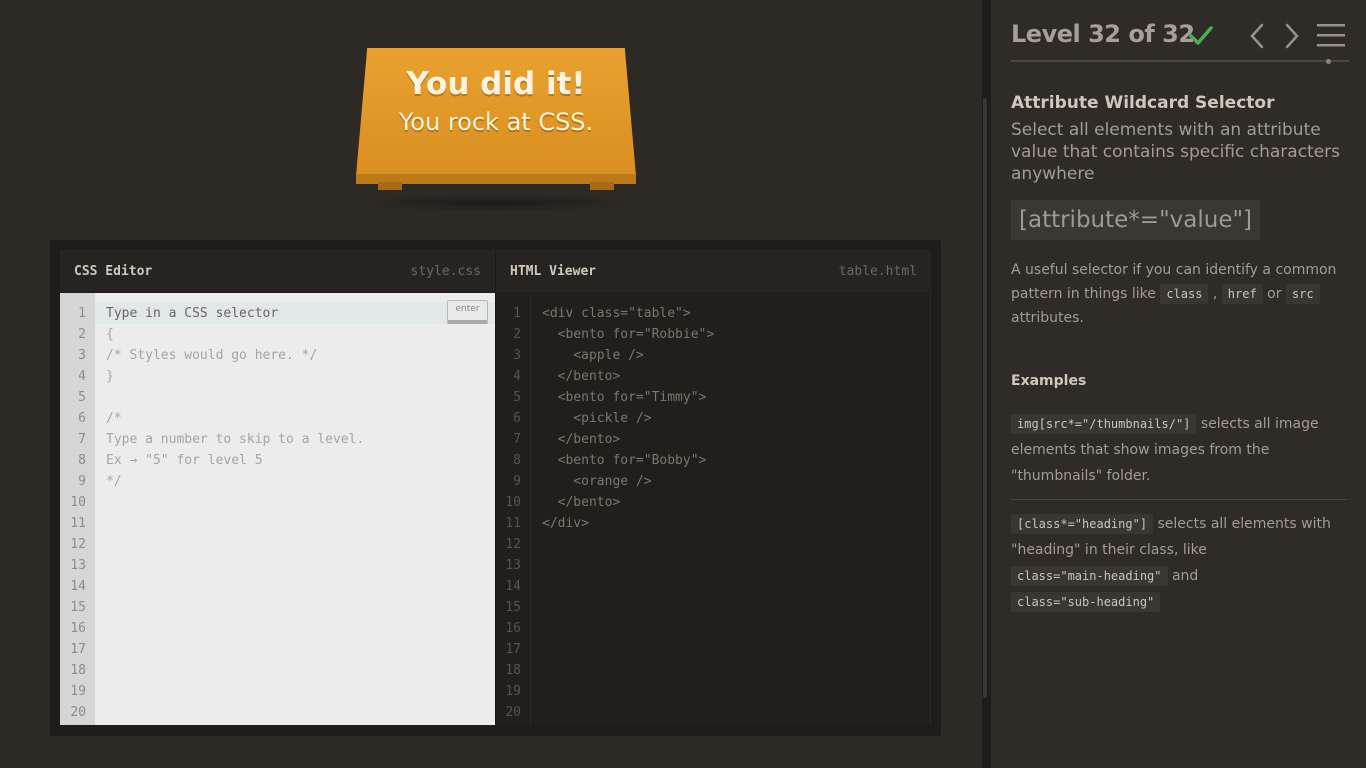 This screenshot has height=768, width=1366. I want to click on menu-icon, so click(1331, 35).